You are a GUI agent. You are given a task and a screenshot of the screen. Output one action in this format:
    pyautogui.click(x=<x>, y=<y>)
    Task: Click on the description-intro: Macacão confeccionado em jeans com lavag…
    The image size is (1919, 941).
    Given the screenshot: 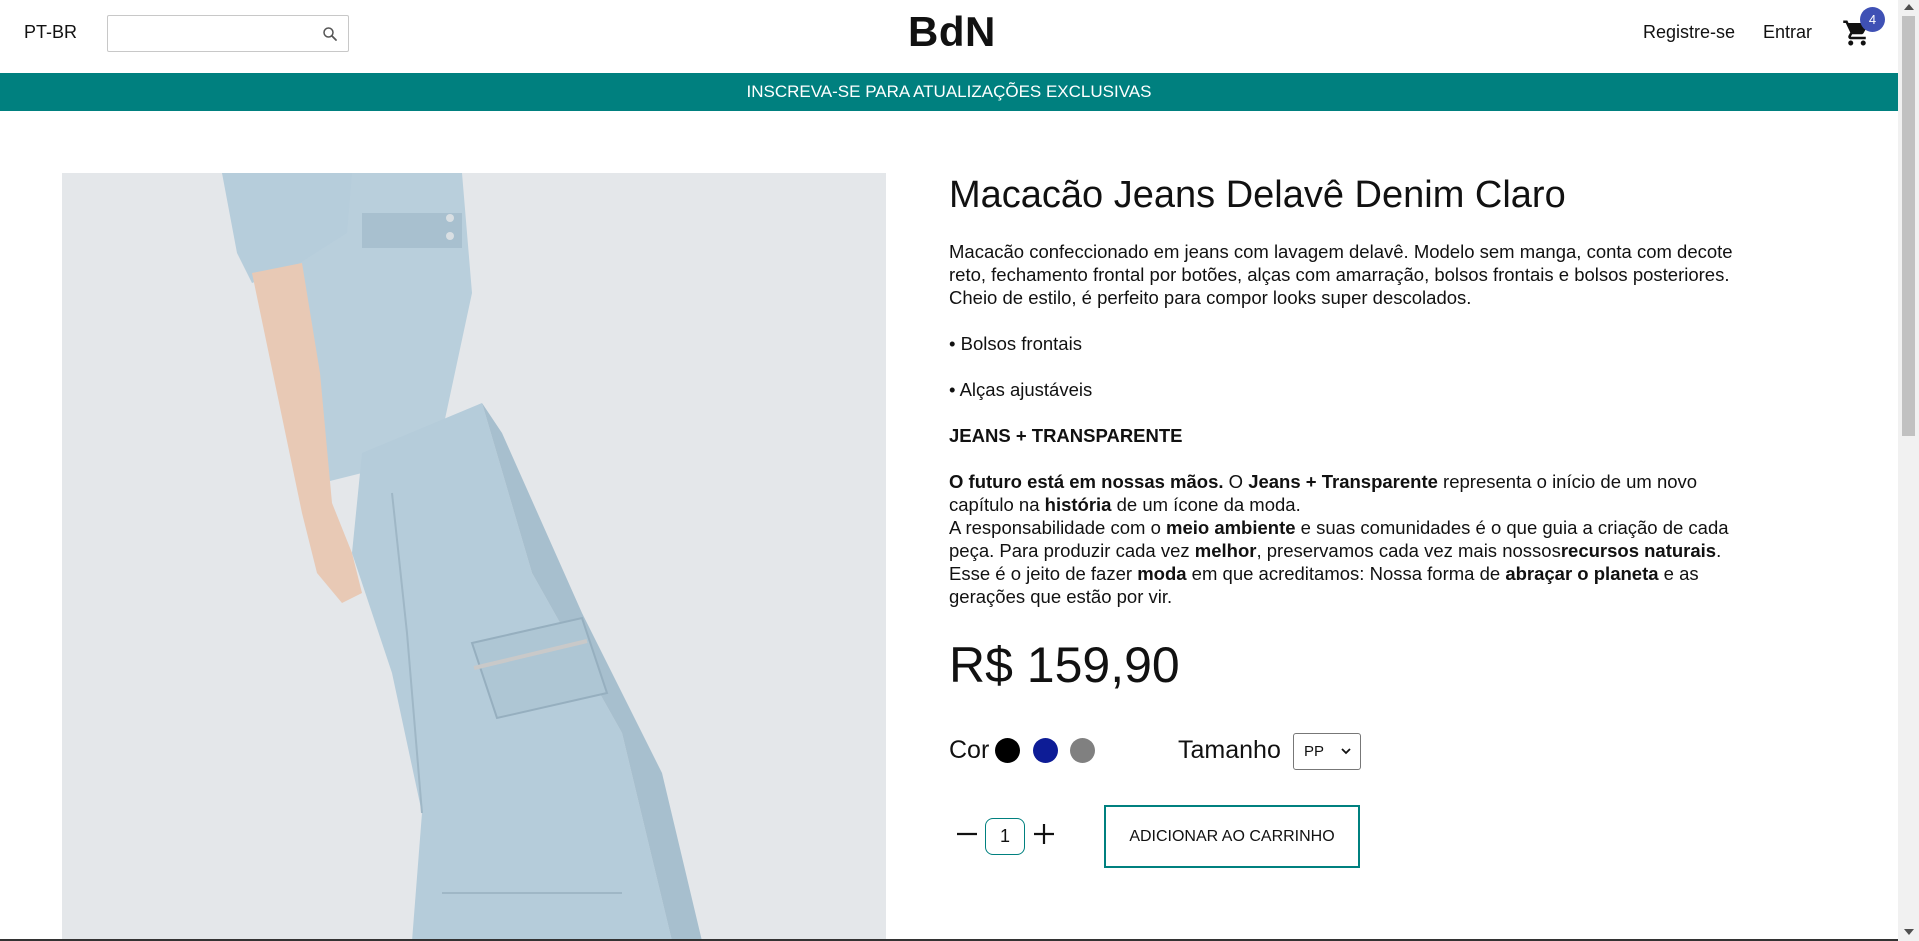 What is the action you would take?
    pyautogui.click(x=1341, y=274)
    